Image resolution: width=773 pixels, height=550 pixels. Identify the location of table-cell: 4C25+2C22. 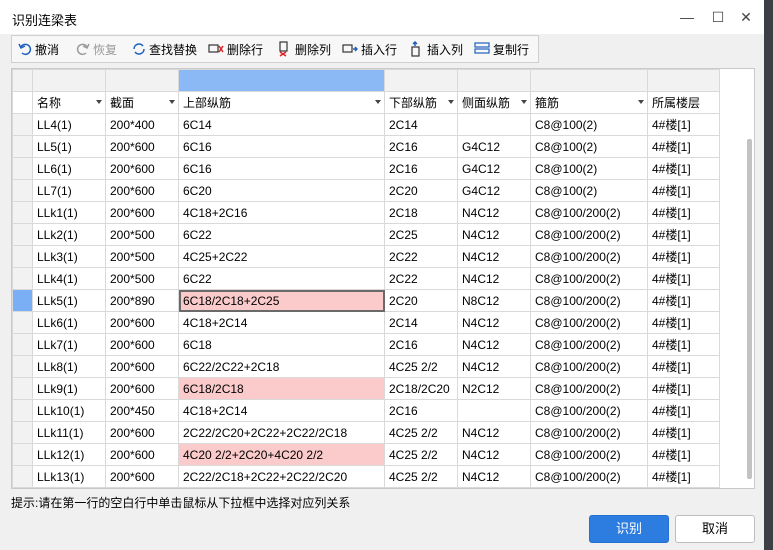
(281, 256).